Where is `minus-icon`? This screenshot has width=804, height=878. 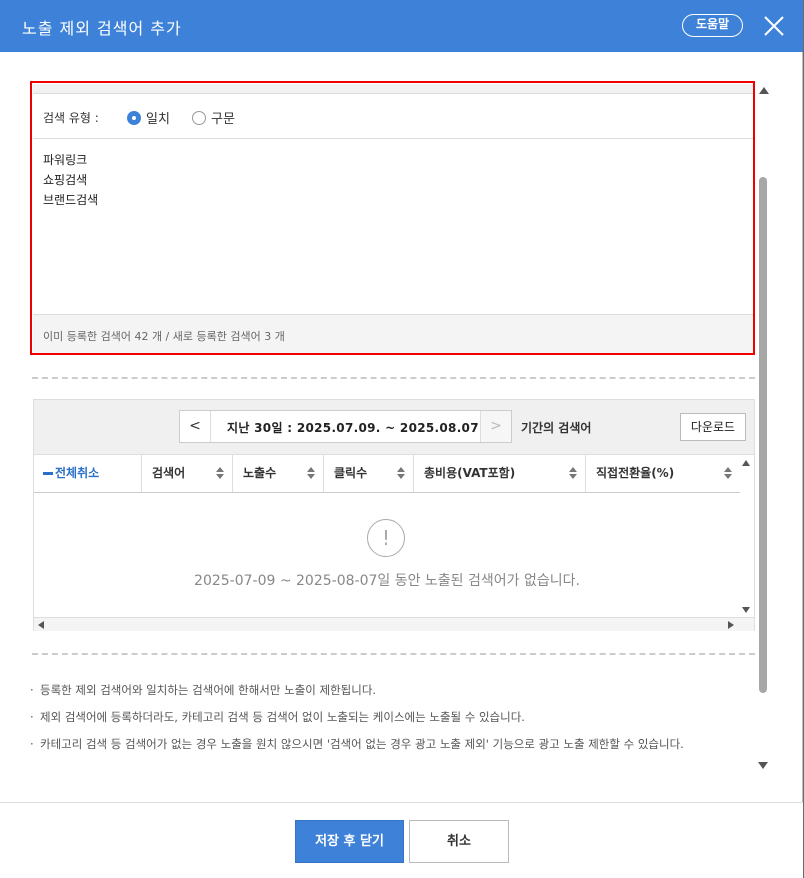
minus-icon is located at coordinates (48, 473).